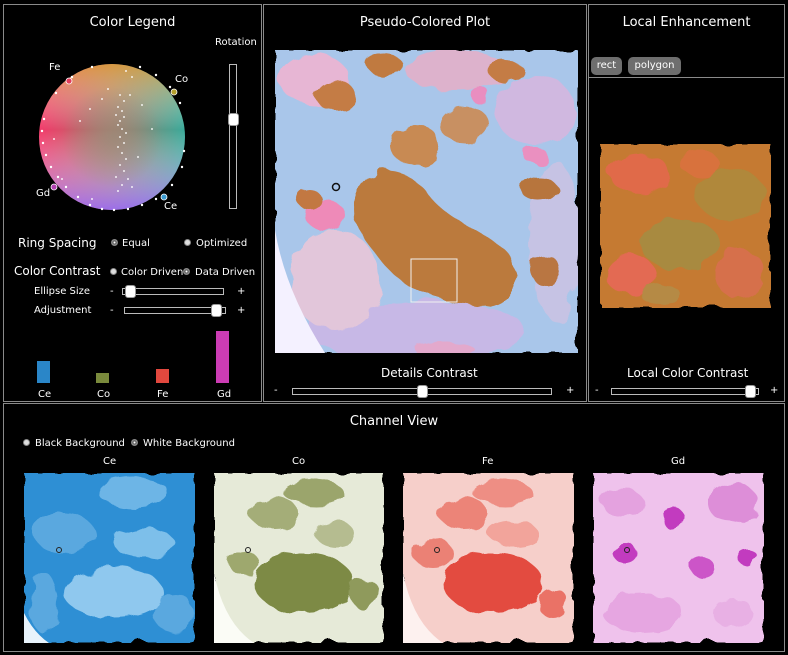  Describe the element at coordinates (80, 443) in the screenshot. I see `black-background-label: Black Background` at that location.